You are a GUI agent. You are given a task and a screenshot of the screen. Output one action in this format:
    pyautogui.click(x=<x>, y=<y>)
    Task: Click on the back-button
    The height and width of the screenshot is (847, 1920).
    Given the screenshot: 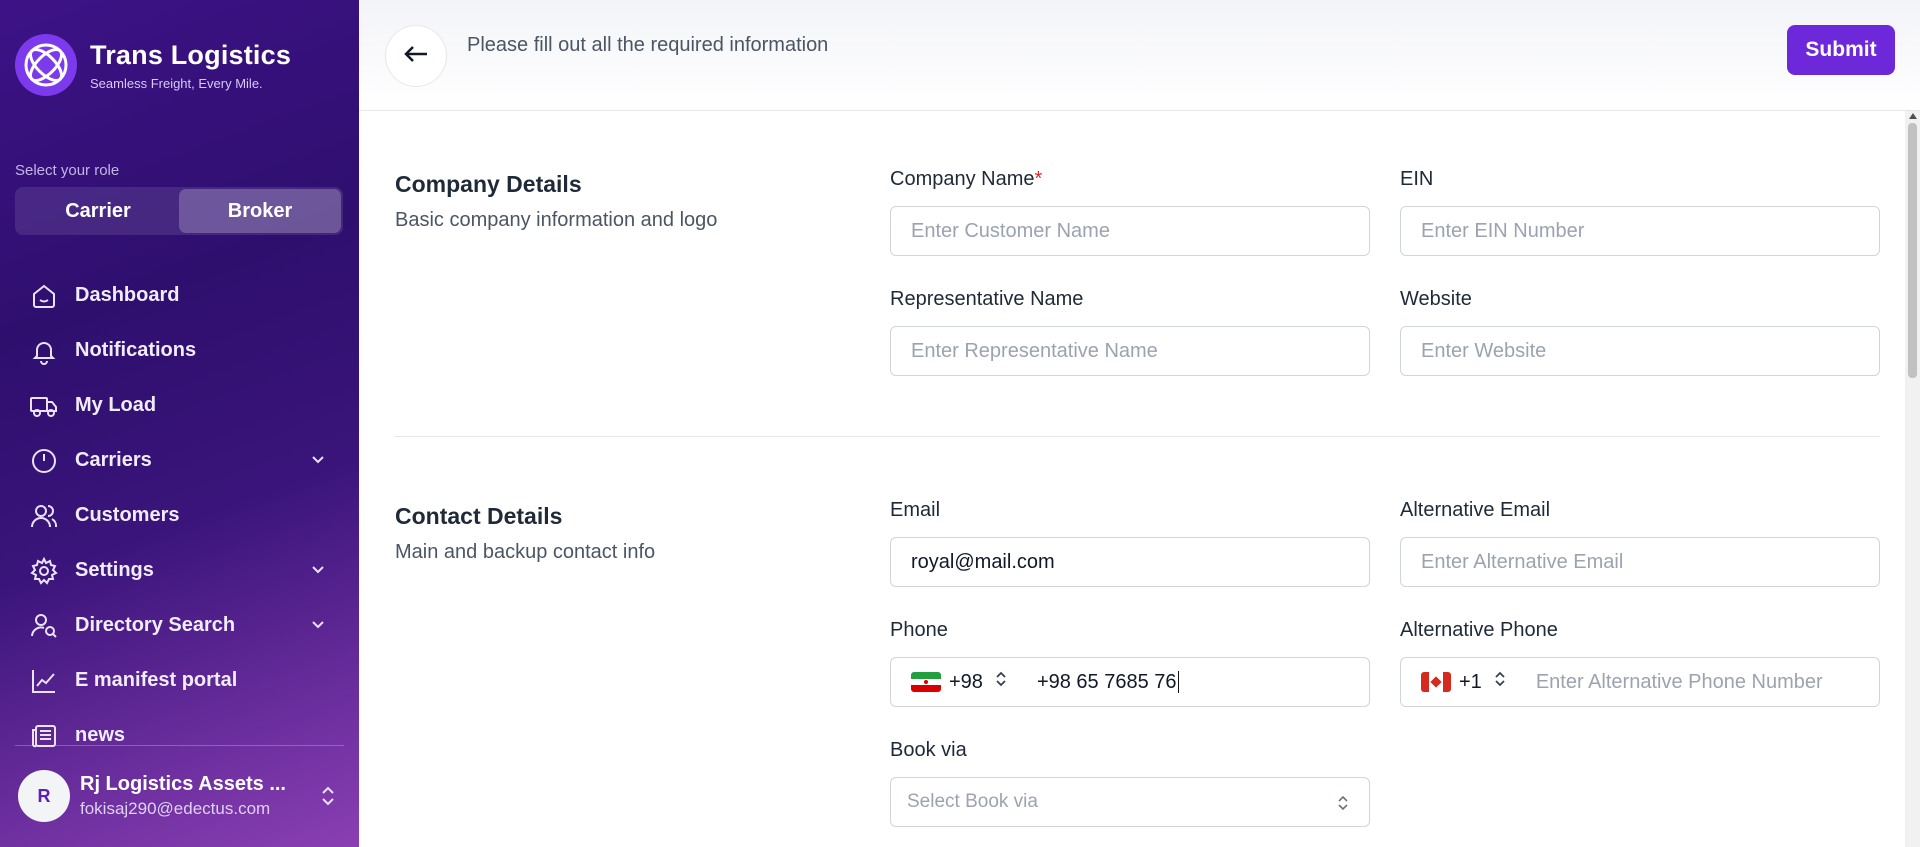 What is the action you would take?
    pyautogui.click(x=416, y=56)
    